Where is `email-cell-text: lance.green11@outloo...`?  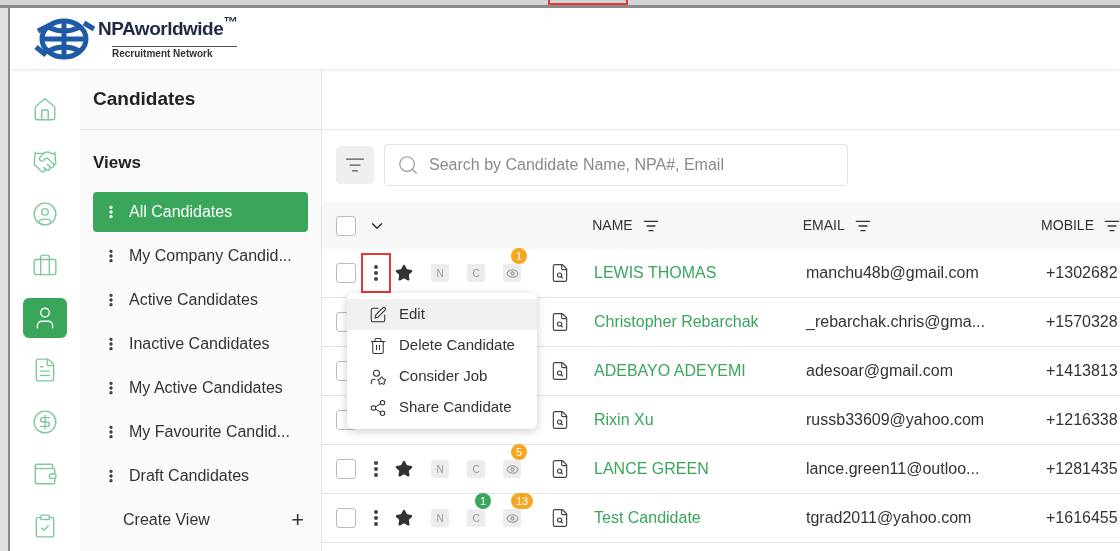
email-cell-text: lance.green11@outloo... is located at coordinates (893, 469).